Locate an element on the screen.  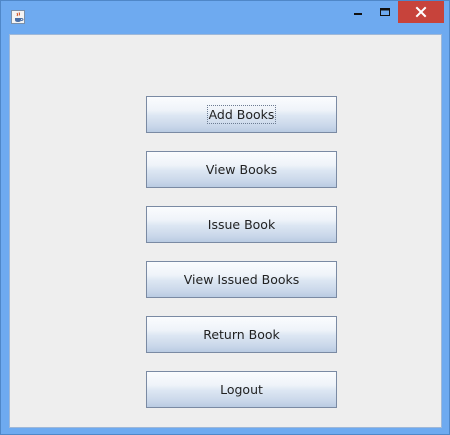
close-icon is located at coordinates (421, 12).